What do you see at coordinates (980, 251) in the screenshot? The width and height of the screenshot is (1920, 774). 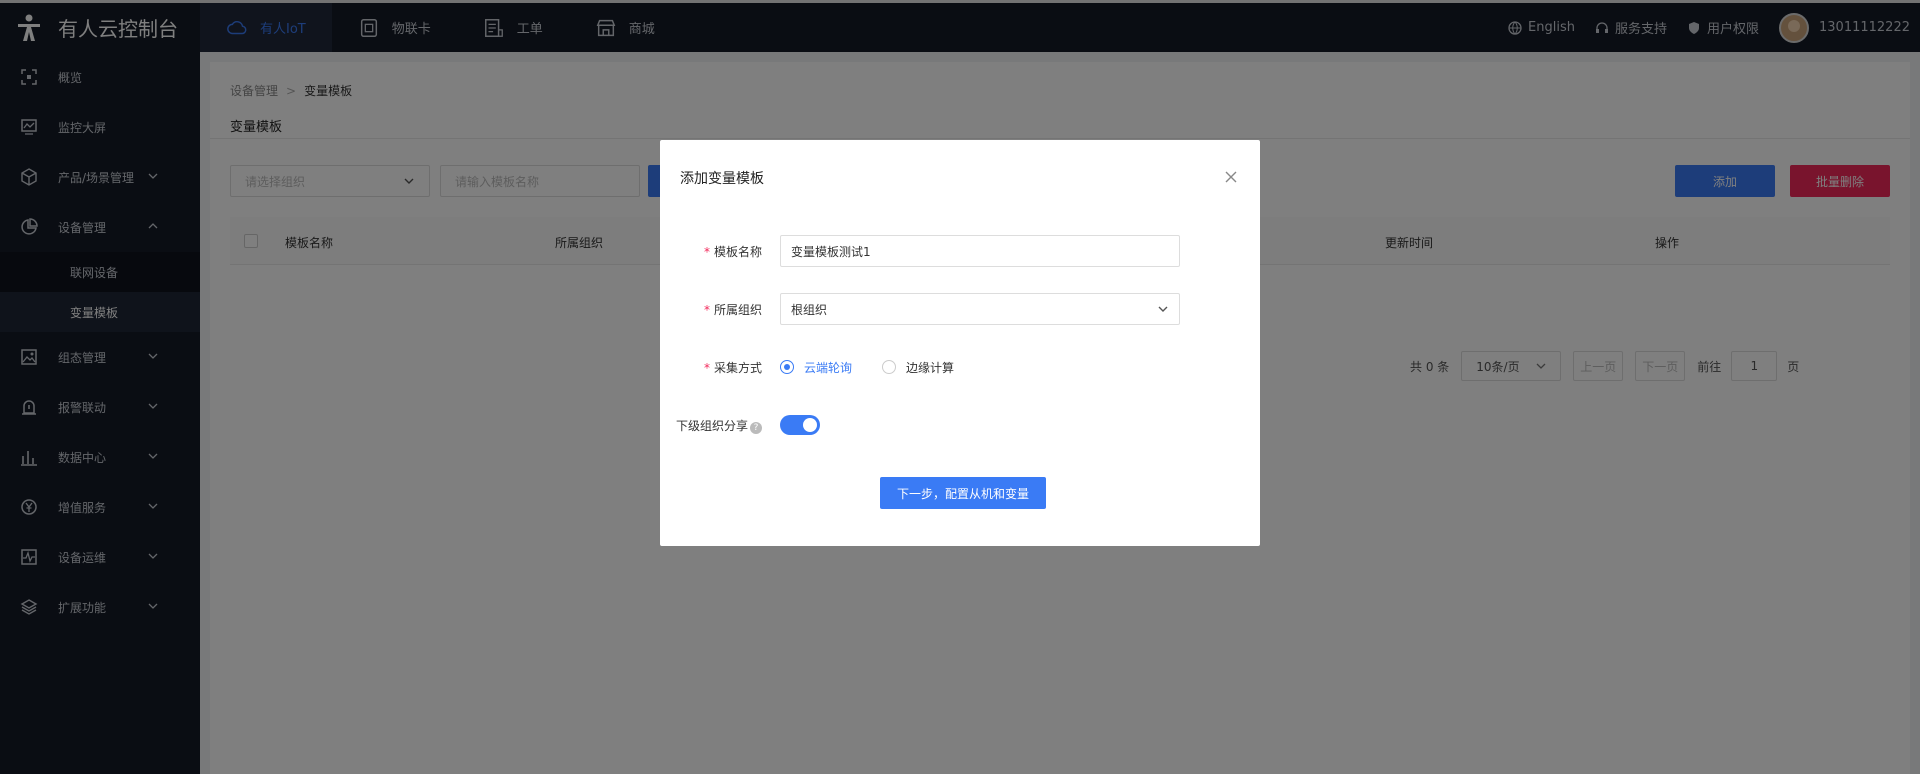 I see `template-name-input: 变量模板测试1` at bounding box center [980, 251].